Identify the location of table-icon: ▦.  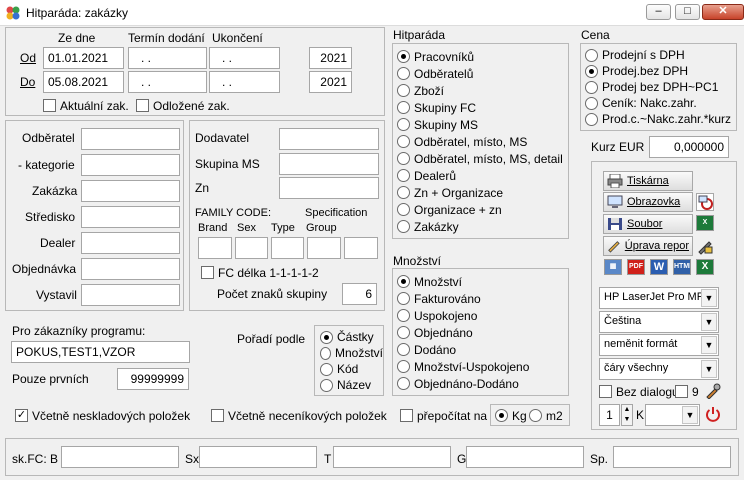
(613, 267).